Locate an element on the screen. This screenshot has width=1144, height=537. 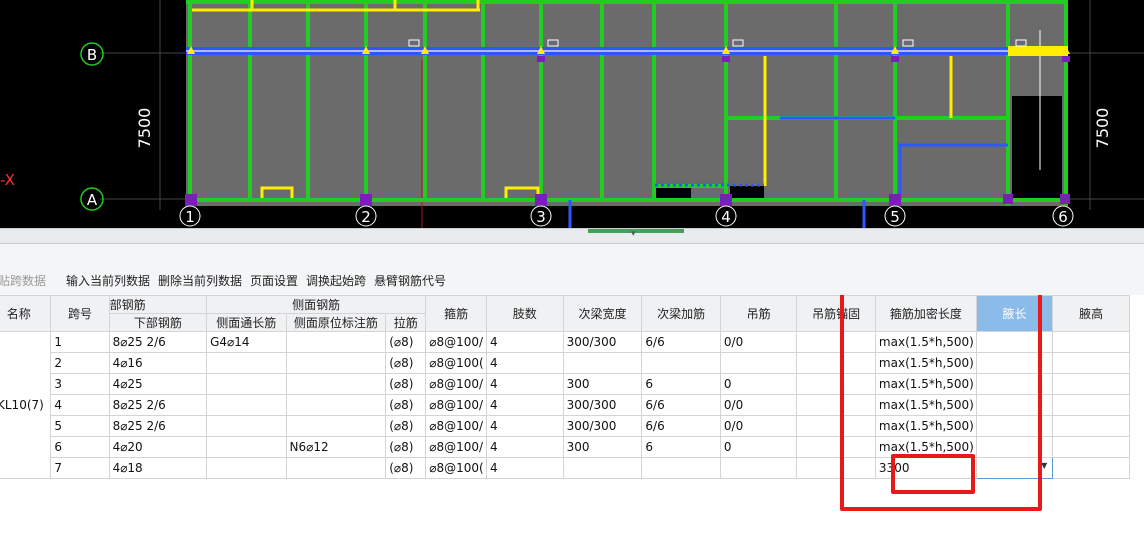
input-column-data-button: 输入当前列数据 is located at coordinates (108, 281).